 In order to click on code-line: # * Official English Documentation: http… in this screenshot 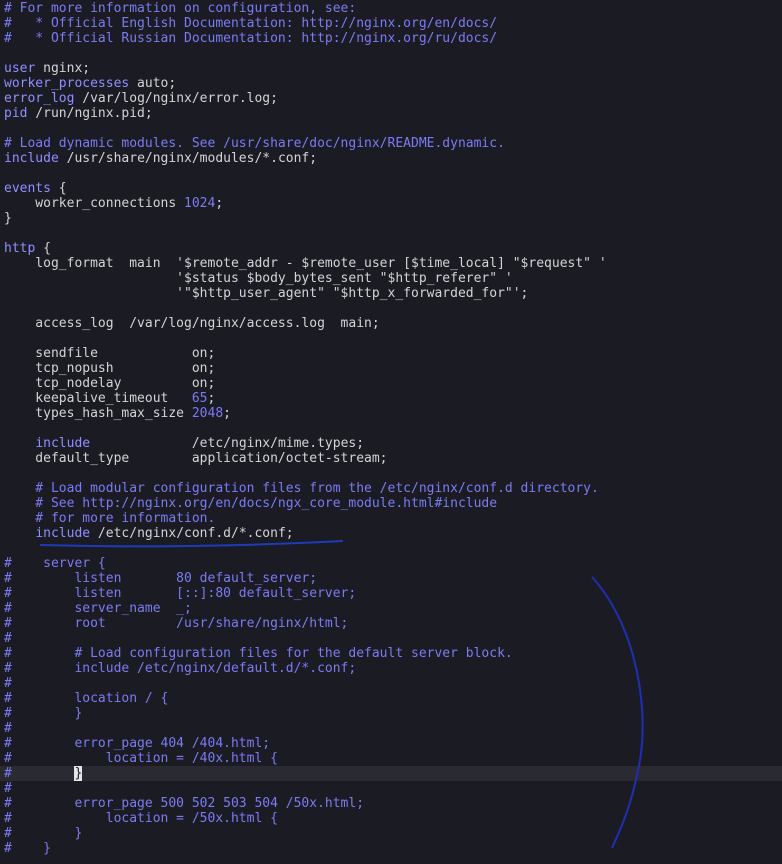, I will do `click(250, 23)`.